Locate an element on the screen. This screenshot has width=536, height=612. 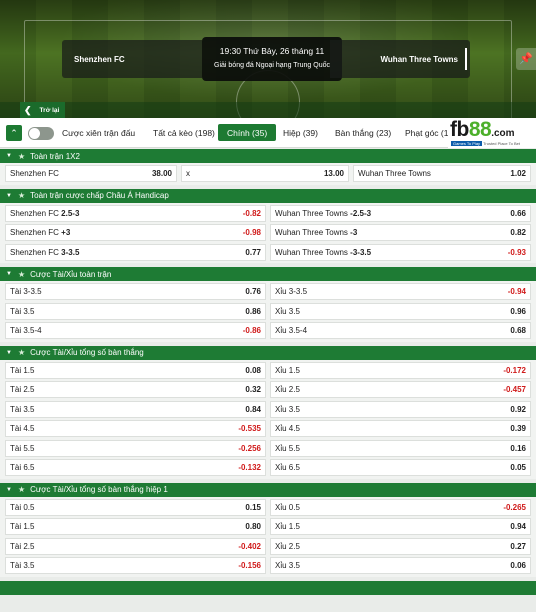
market-header-ou-goals: ▼ ★ Cược Tài/Xỉu tổng số bàn thắng is located at coordinates (268, 352).